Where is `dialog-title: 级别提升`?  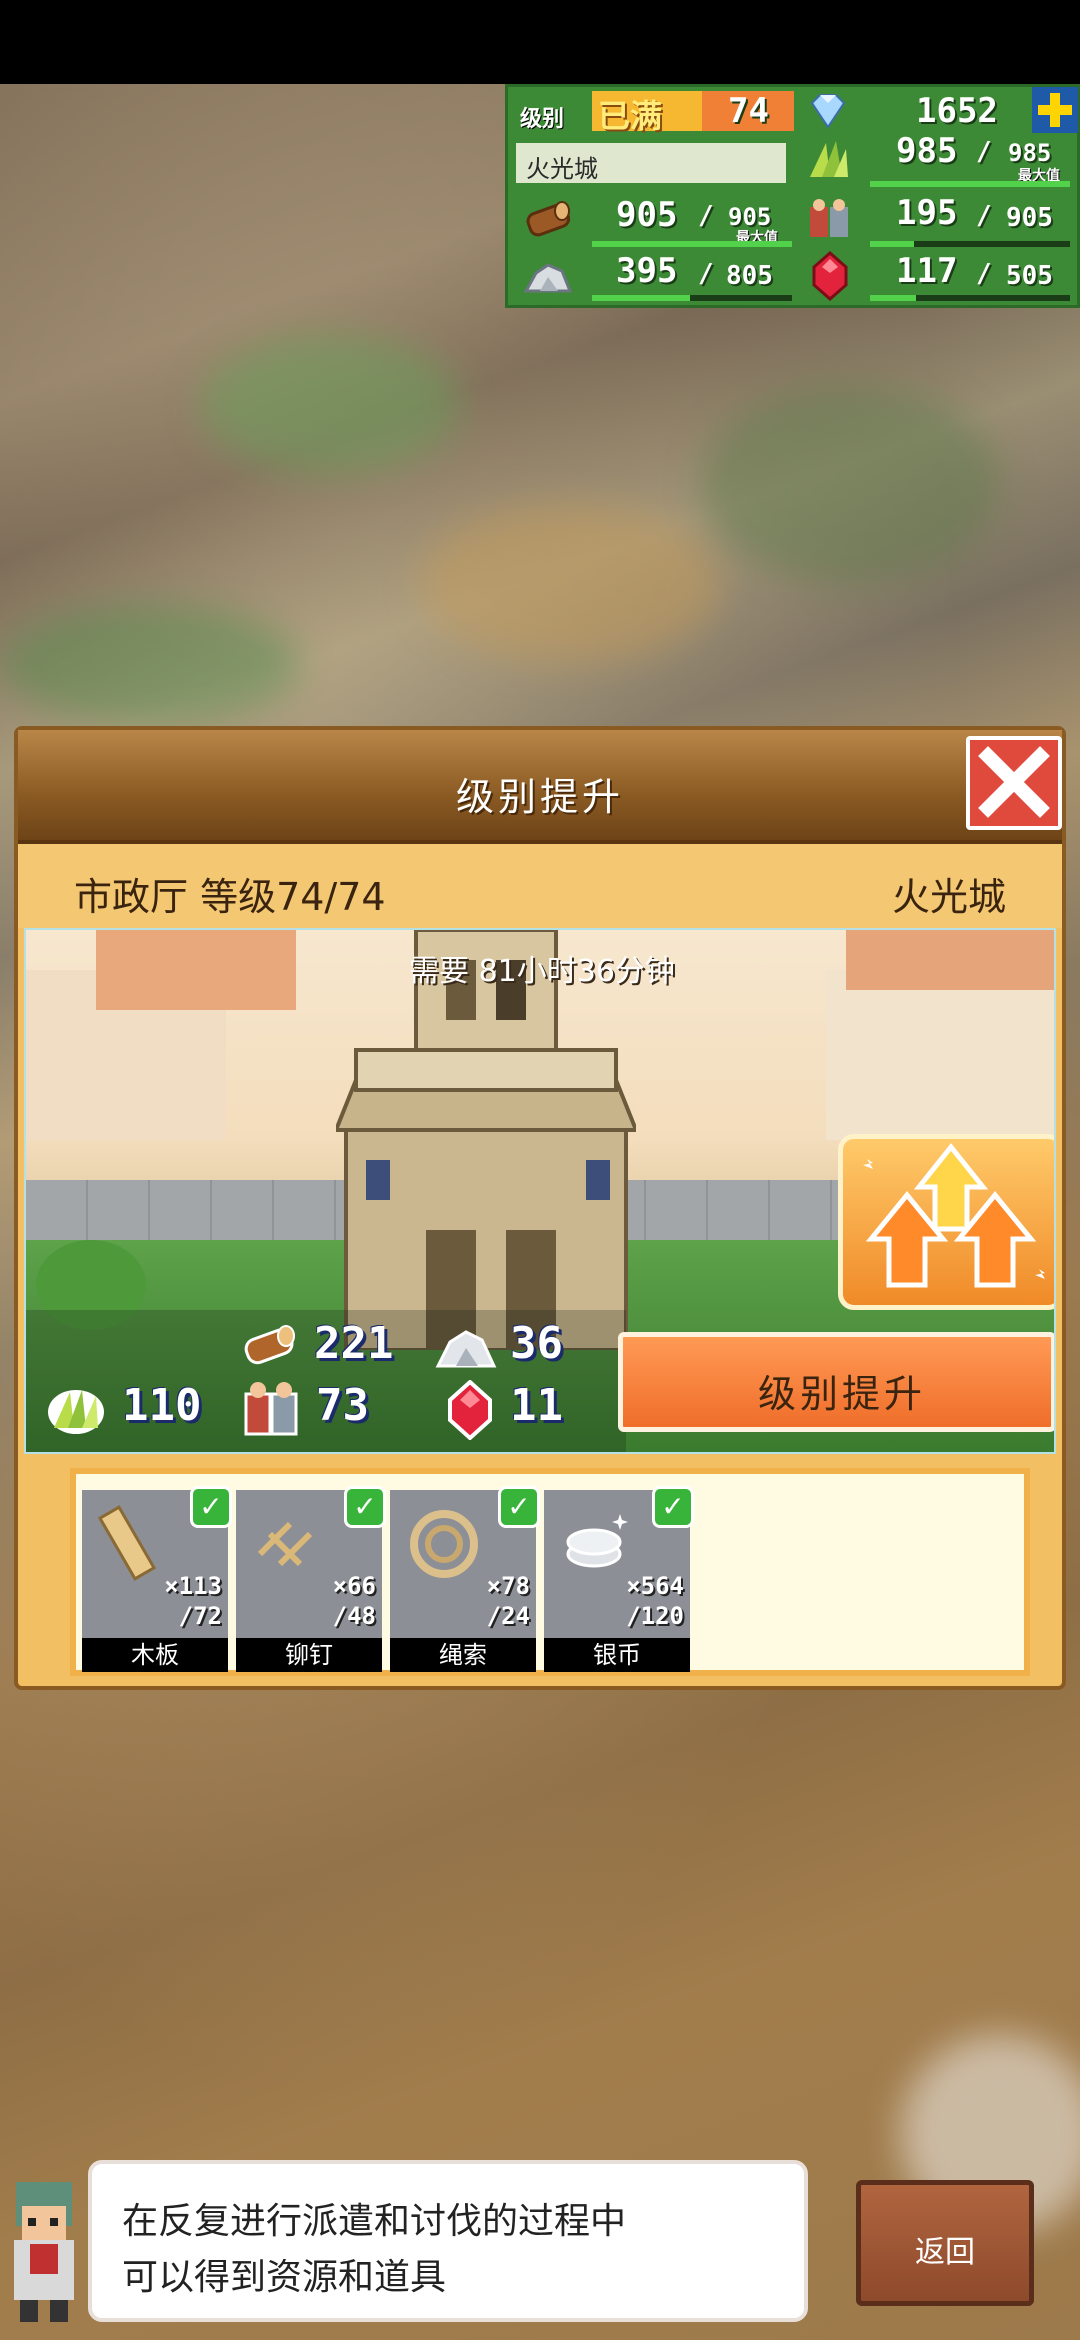 dialog-title: 级别提升 is located at coordinates (539, 797).